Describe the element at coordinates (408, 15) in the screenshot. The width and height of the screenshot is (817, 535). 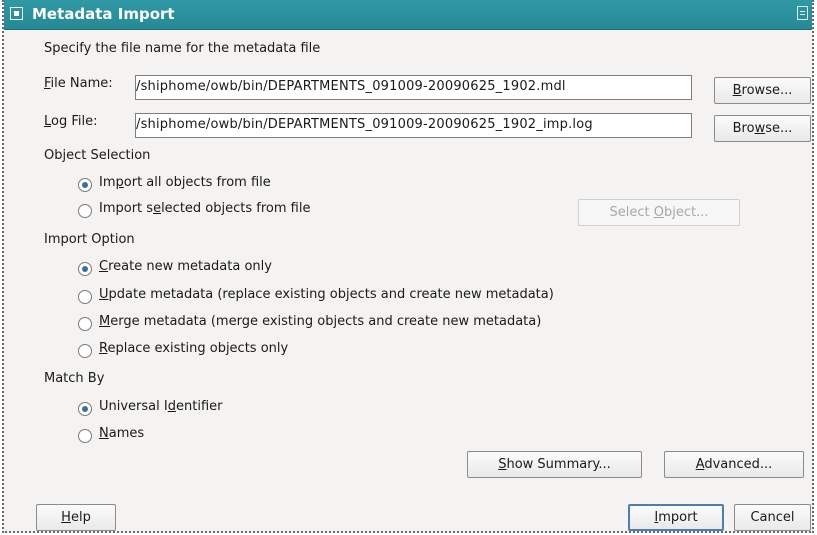
I see `title-bar: Metadata Import` at that location.